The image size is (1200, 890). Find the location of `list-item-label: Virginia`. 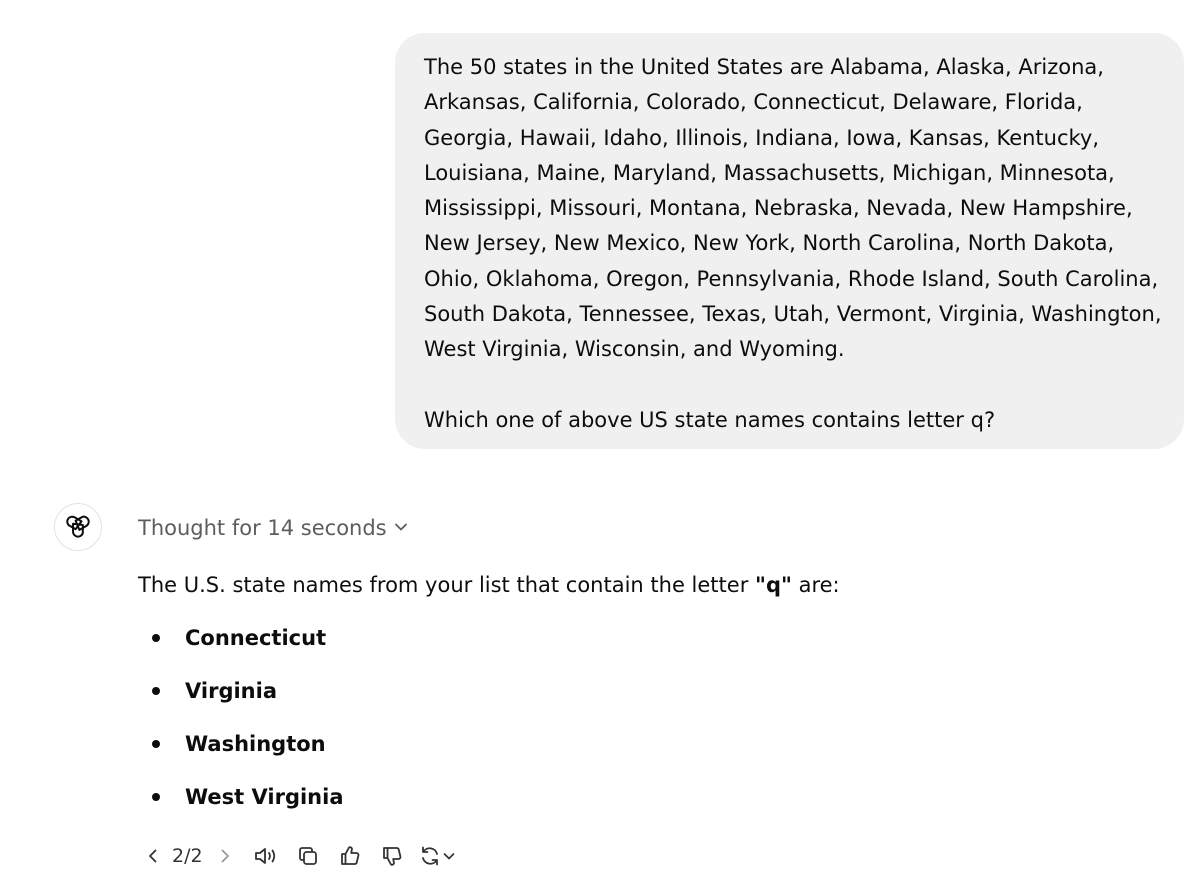

list-item-label: Virginia is located at coordinates (231, 691).